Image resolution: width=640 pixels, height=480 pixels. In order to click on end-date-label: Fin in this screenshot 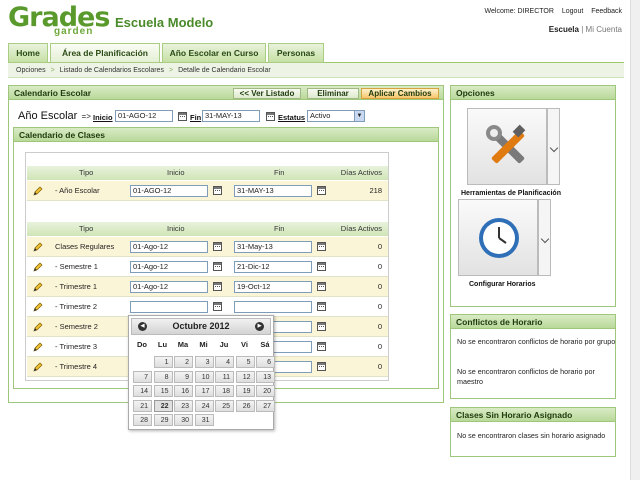, I will do `click(195, 117)`.